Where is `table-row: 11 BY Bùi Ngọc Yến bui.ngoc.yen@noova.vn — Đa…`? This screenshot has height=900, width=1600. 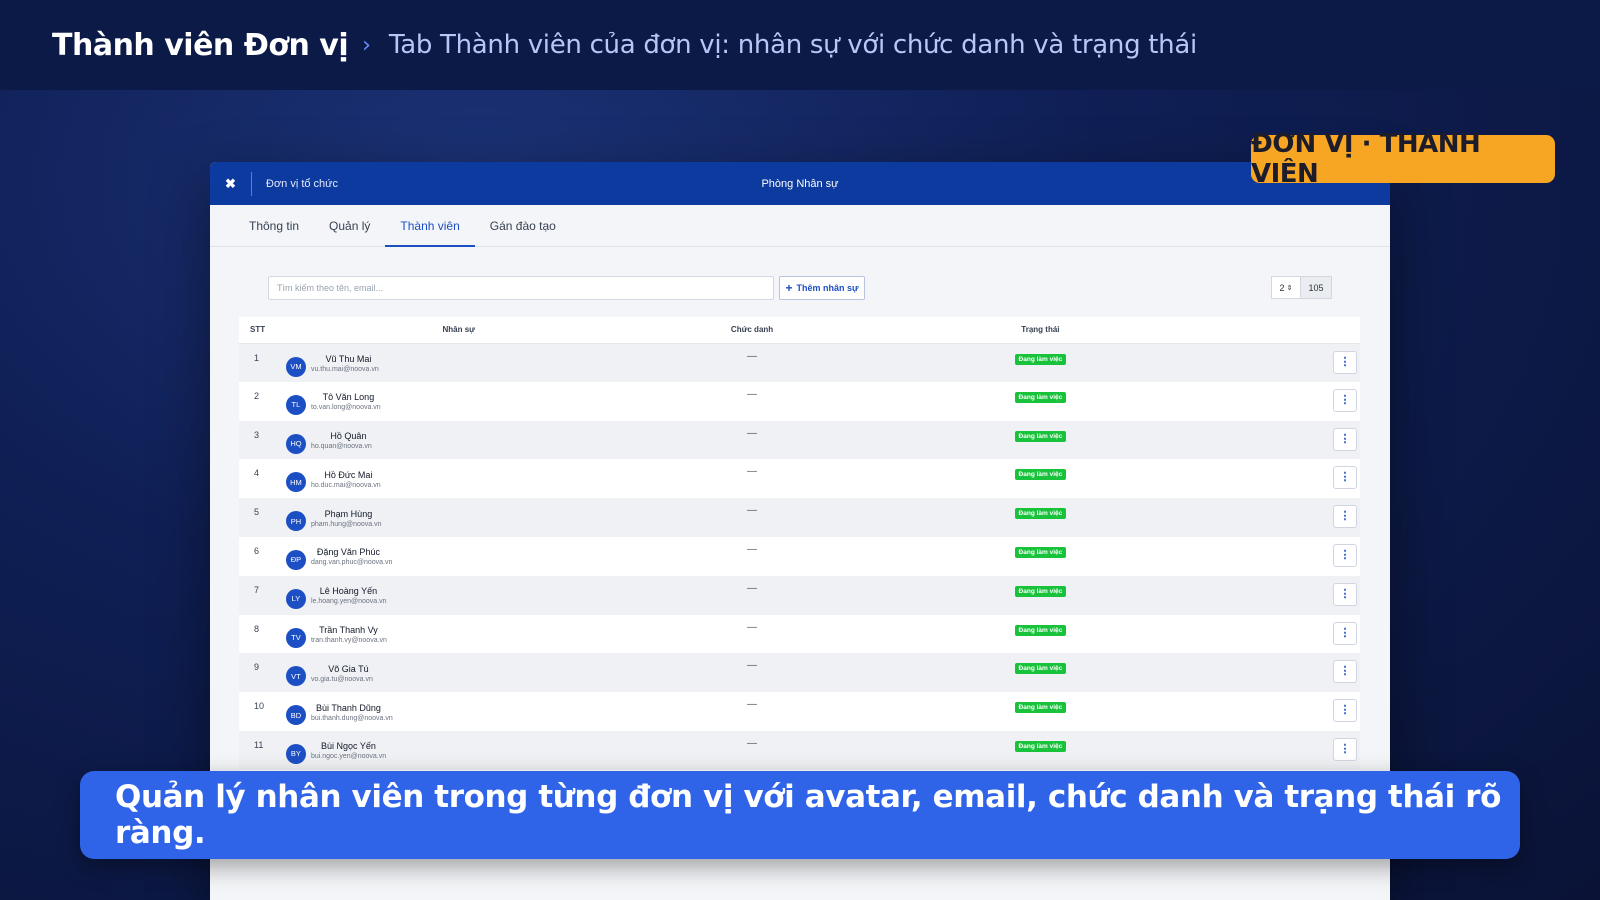
table-row: 11 BY Bùi Ngọc Yến bui.ngoc.yen@noova.vn — Đa… is located at coordinates (799, 750).